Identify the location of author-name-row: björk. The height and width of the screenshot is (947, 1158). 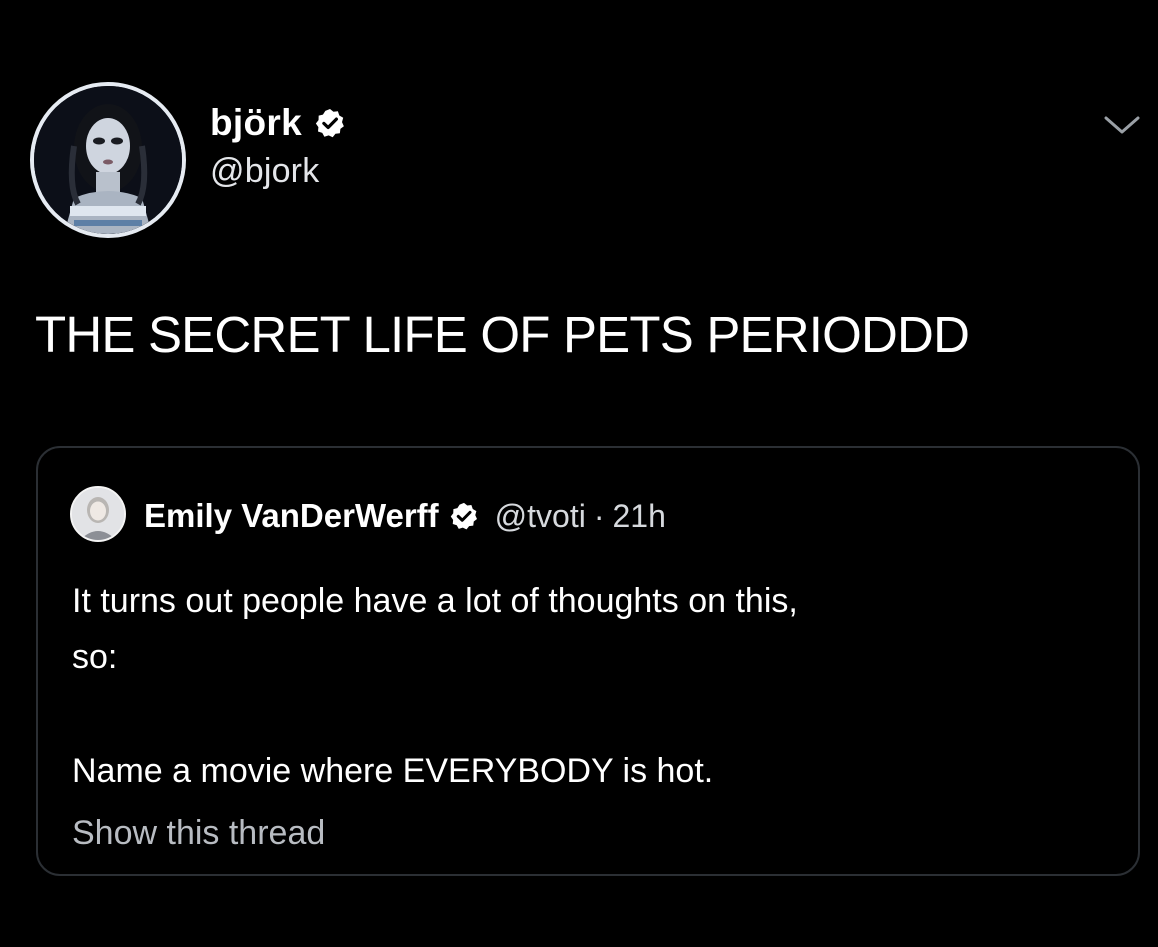
(278, 123).